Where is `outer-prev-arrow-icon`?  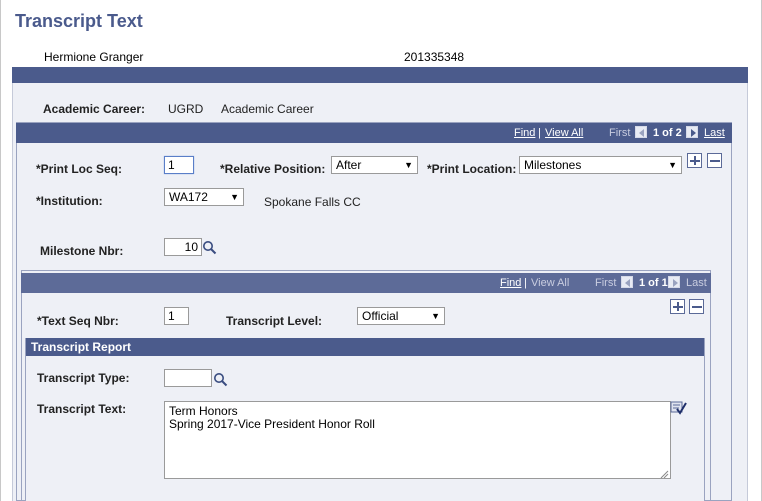
outer-prev-arrow-icon is located at coordinates (641, 132).